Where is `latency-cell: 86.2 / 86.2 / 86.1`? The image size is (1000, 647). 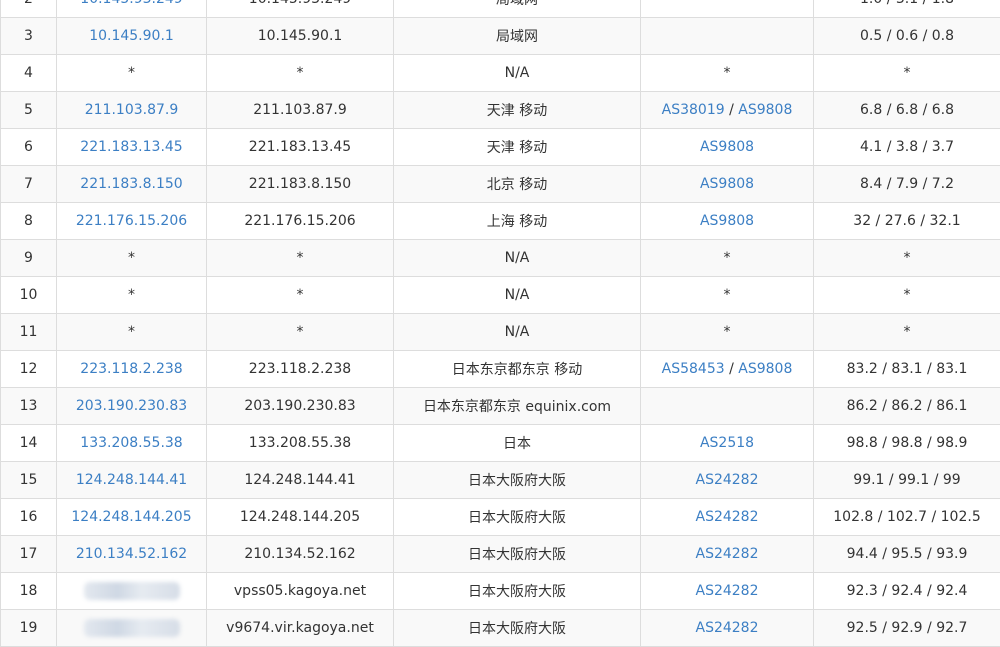
latency-cell: 86.2 / 86.2 / 86.1 is located at coordinates (907, 406).